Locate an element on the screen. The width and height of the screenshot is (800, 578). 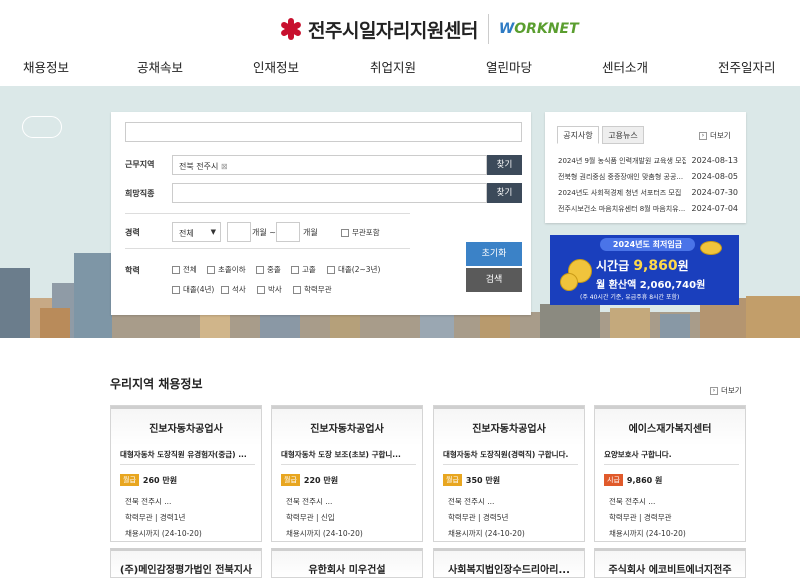
company-name: 유한회사 미우건설 is located at coordinates (347, 570).